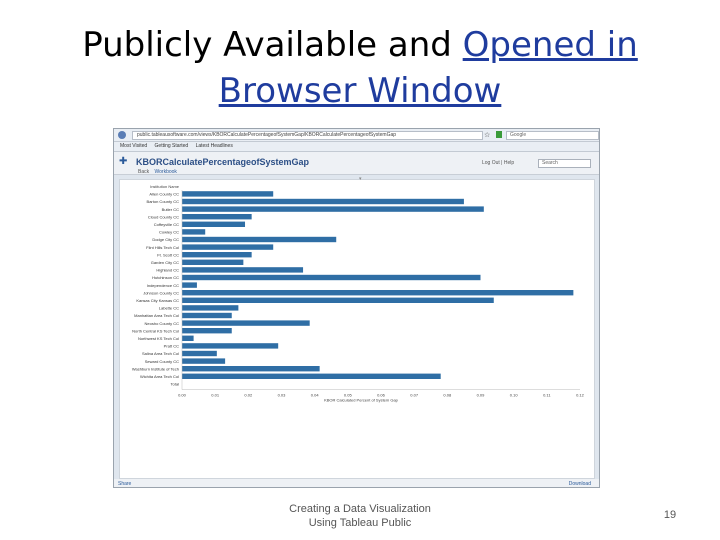 Image resolution: width=720 pixels, height=540 pixels. What do you see at coordinates (123, 161) in the screenshot?
I see `tableau-logo-icon: ✚` at bounding box center [123, 161].